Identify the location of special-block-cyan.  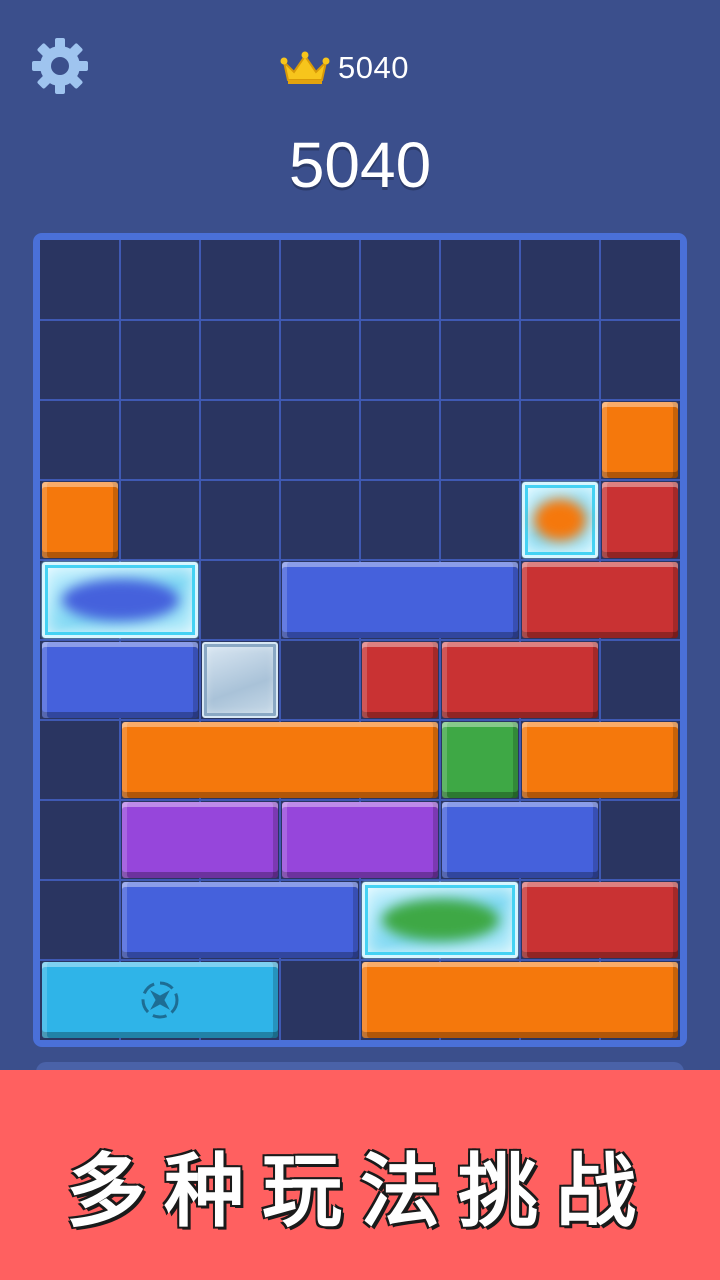
(160, 1000).